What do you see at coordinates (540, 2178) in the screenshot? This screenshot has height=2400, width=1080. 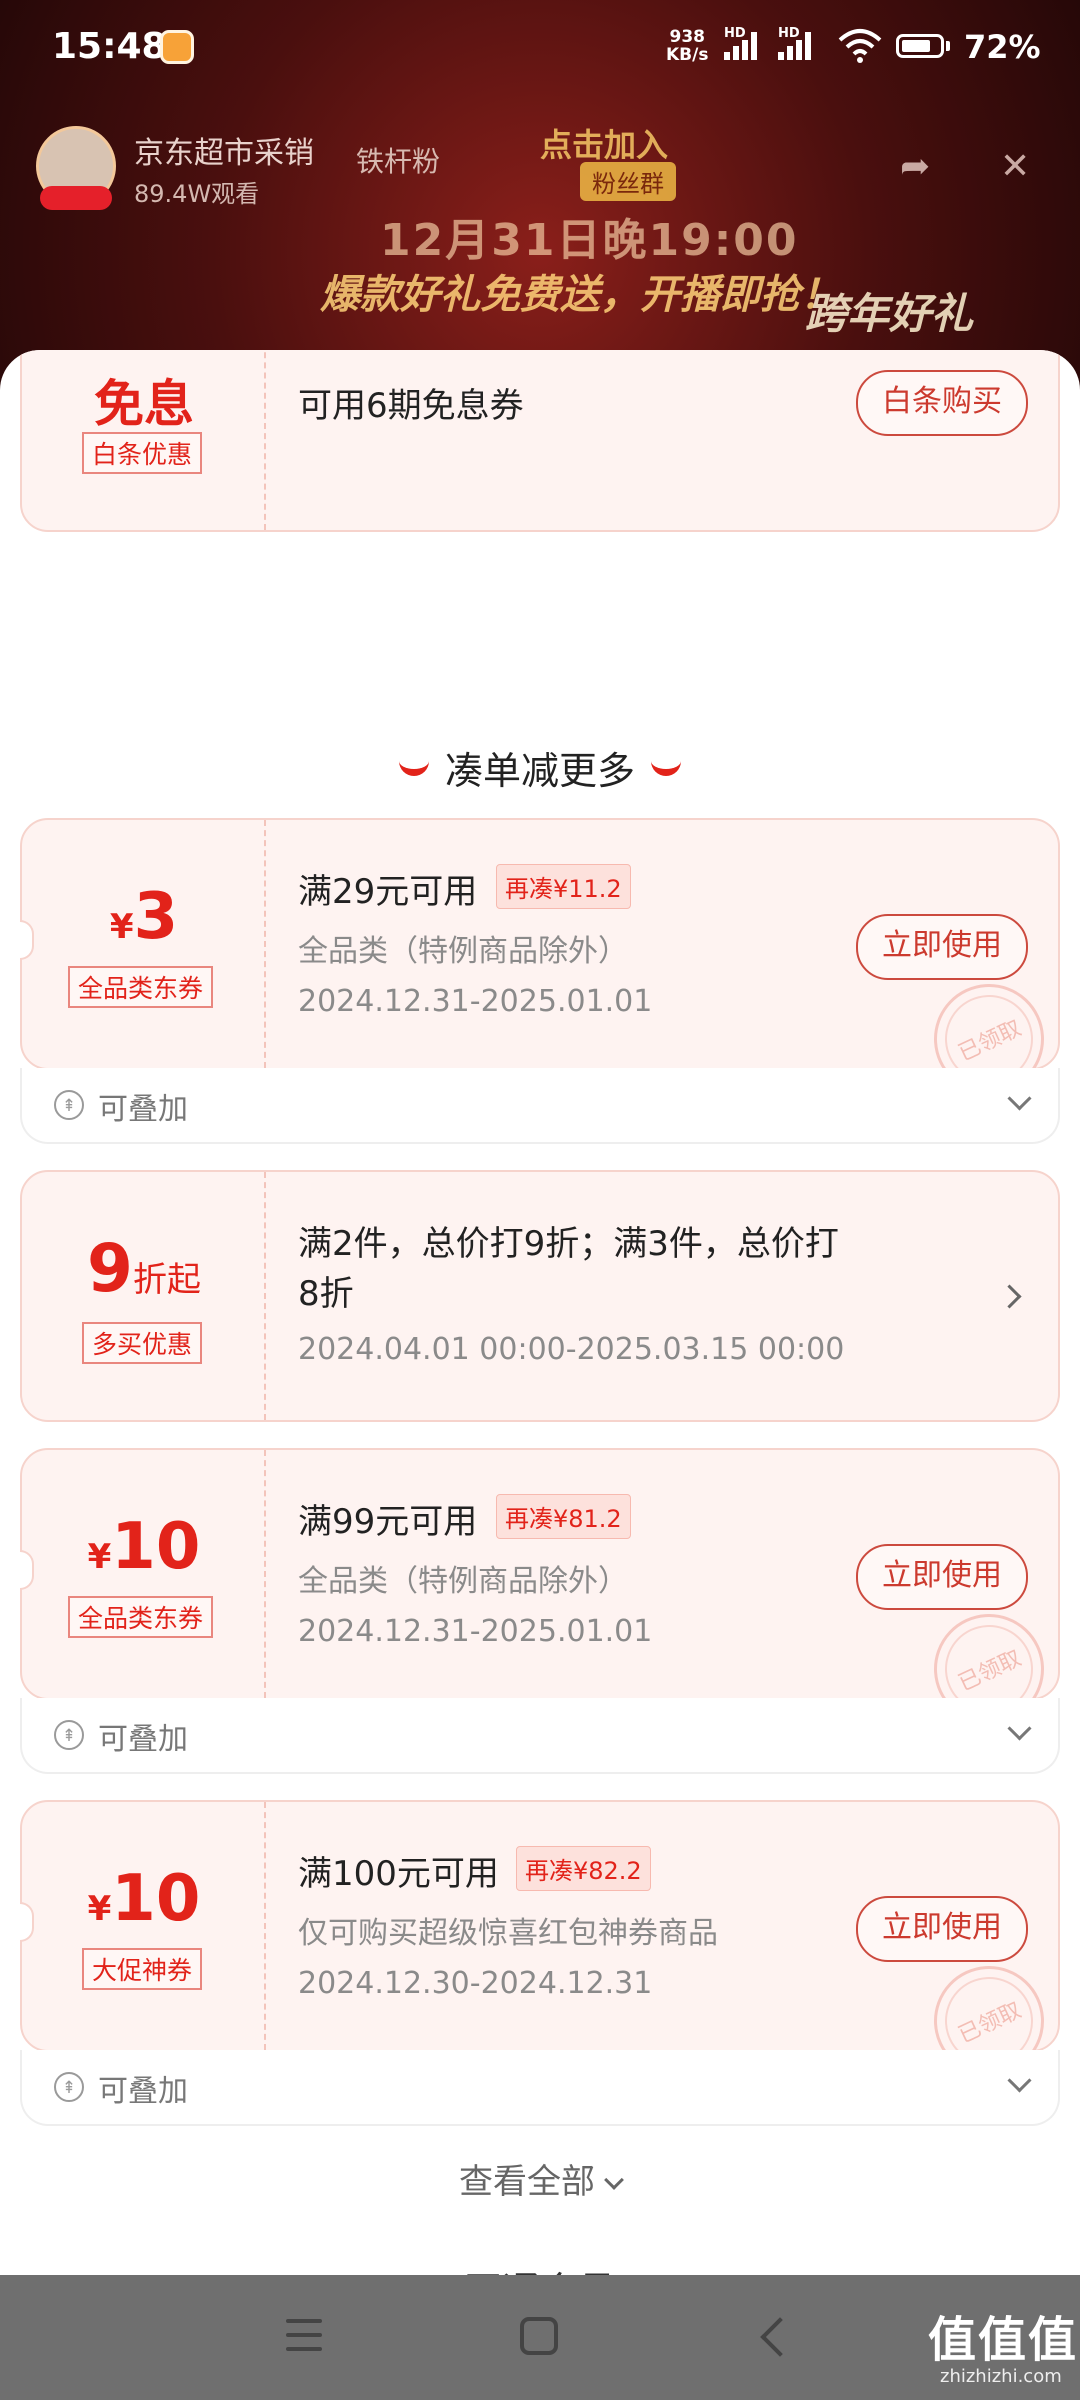 I see `view-all-button: 查看全部` at bounding box center [540, 2178].